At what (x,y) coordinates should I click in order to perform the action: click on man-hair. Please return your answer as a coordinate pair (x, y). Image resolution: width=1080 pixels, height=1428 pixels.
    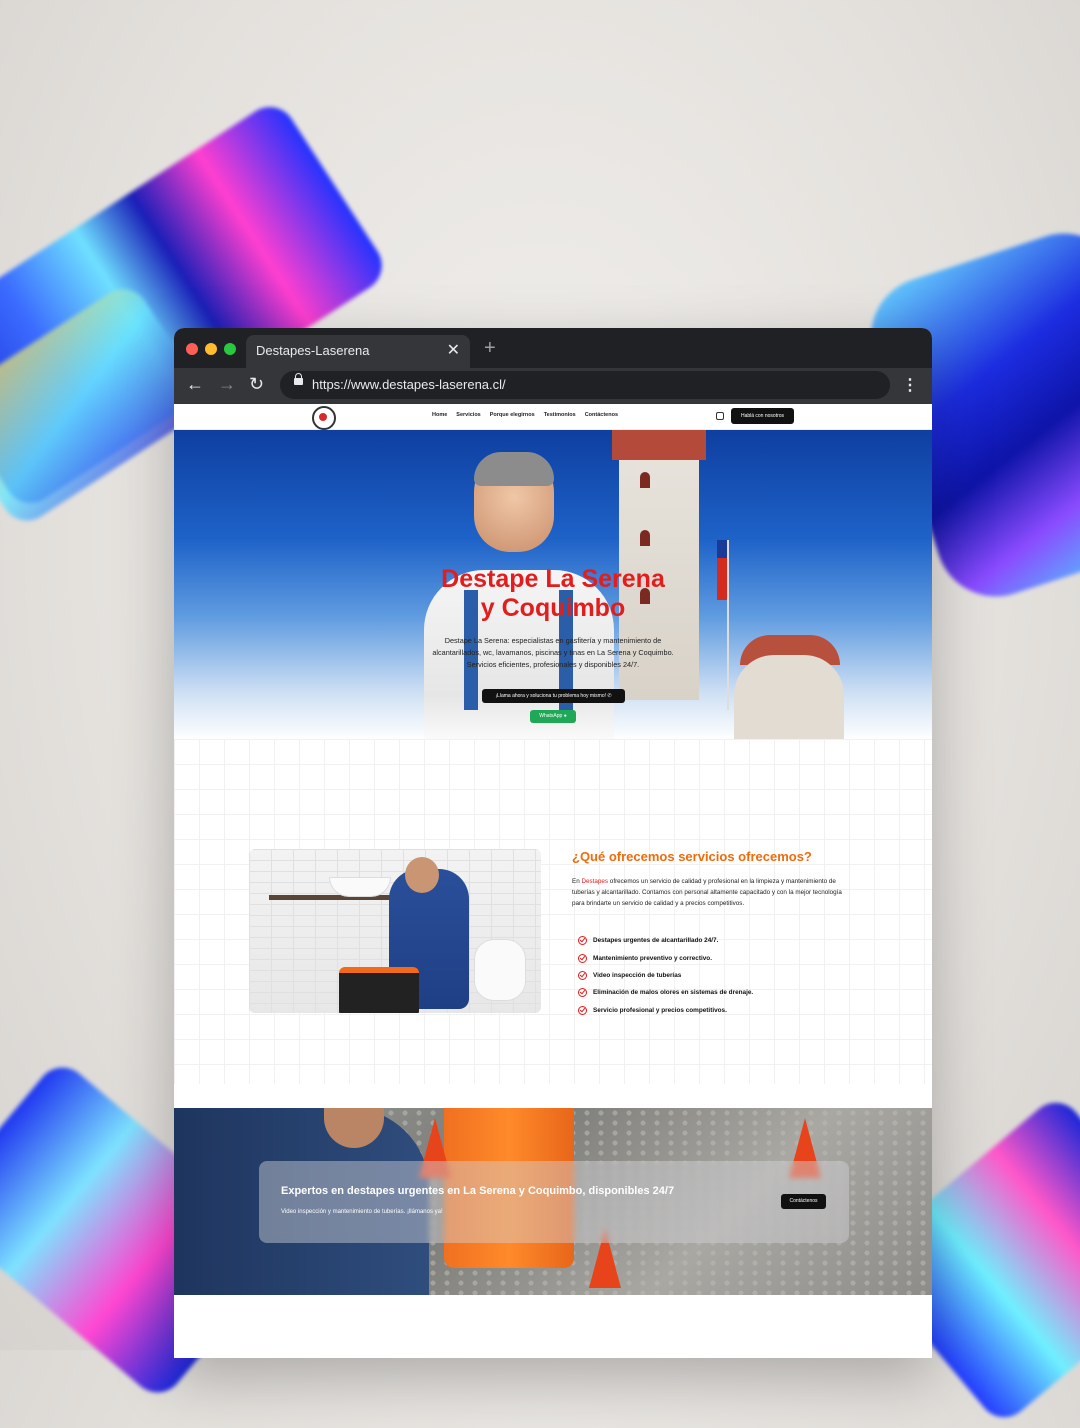
    Looking at the image, I should click on (514, 469).